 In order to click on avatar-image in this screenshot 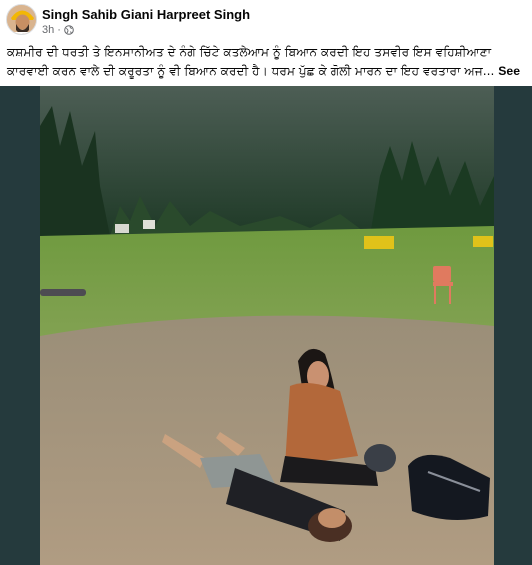, I will do `click(21, 19)`.